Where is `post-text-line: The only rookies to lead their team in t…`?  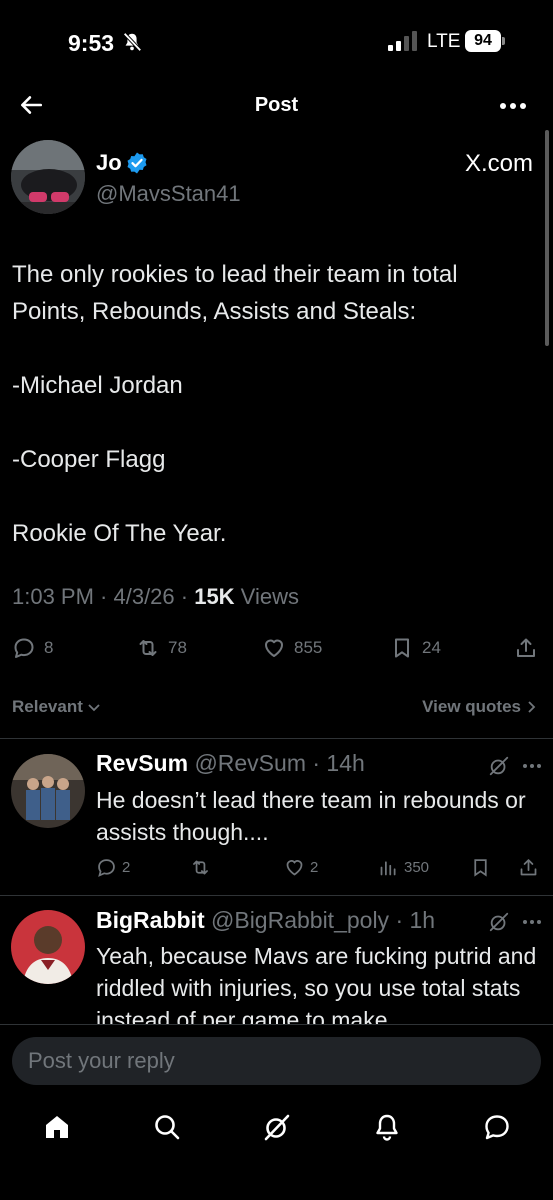 post-text-line: The only rookies to lead their team in t… is located at coordinates (235, 293).